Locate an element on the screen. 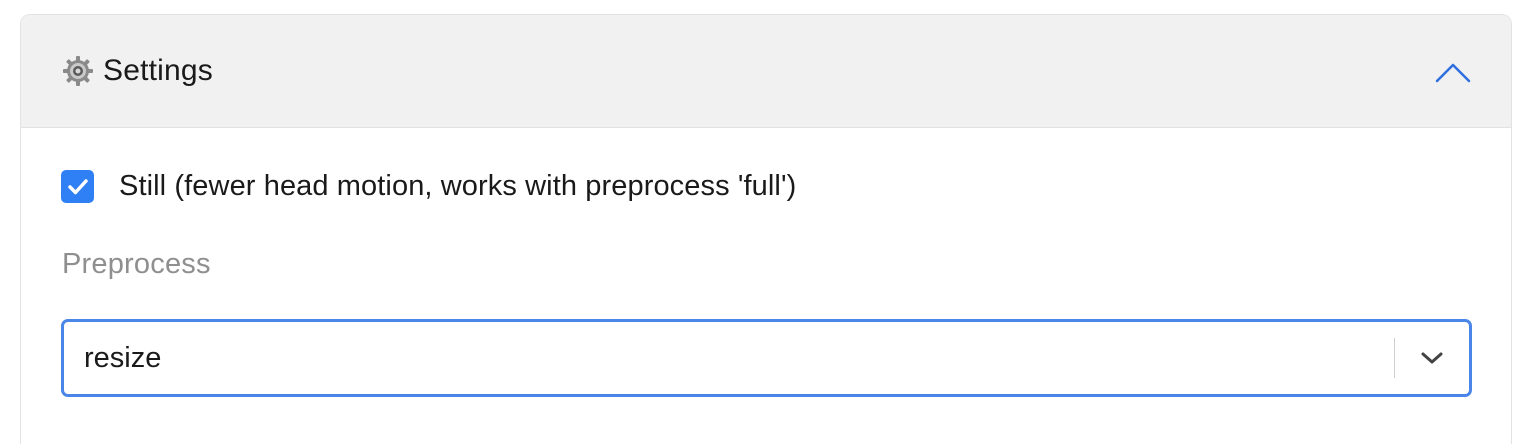 This screenshot has height=444, width=1530. checkmark-icon is located at coordinates (77, 186).